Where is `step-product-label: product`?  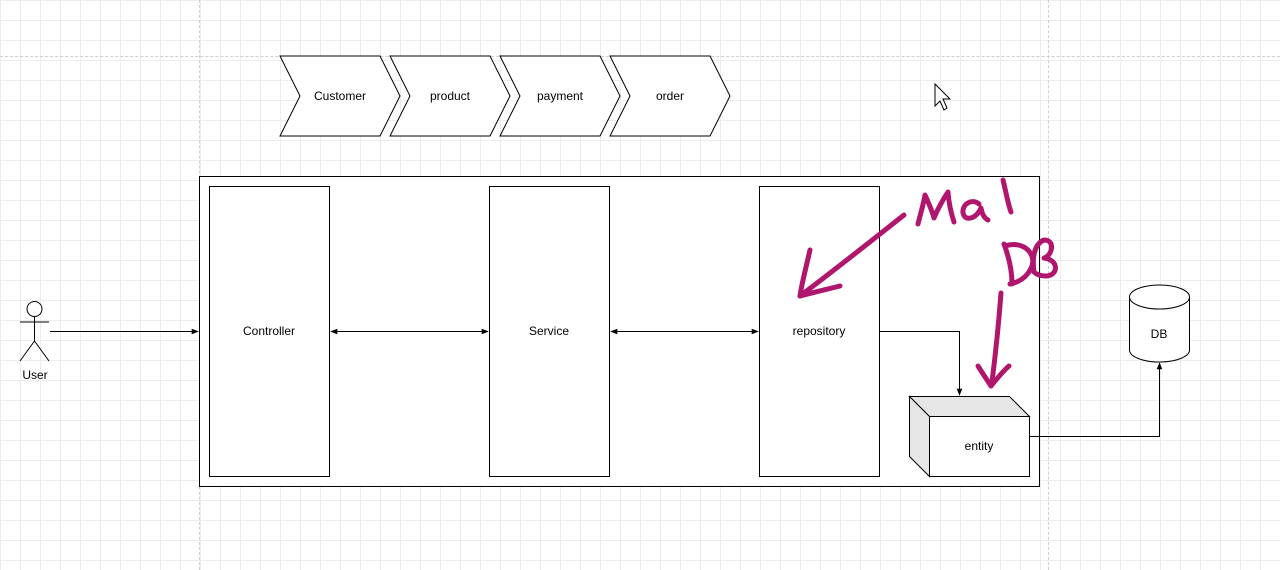 step-product-label: product is located at coordinates (450, 96).